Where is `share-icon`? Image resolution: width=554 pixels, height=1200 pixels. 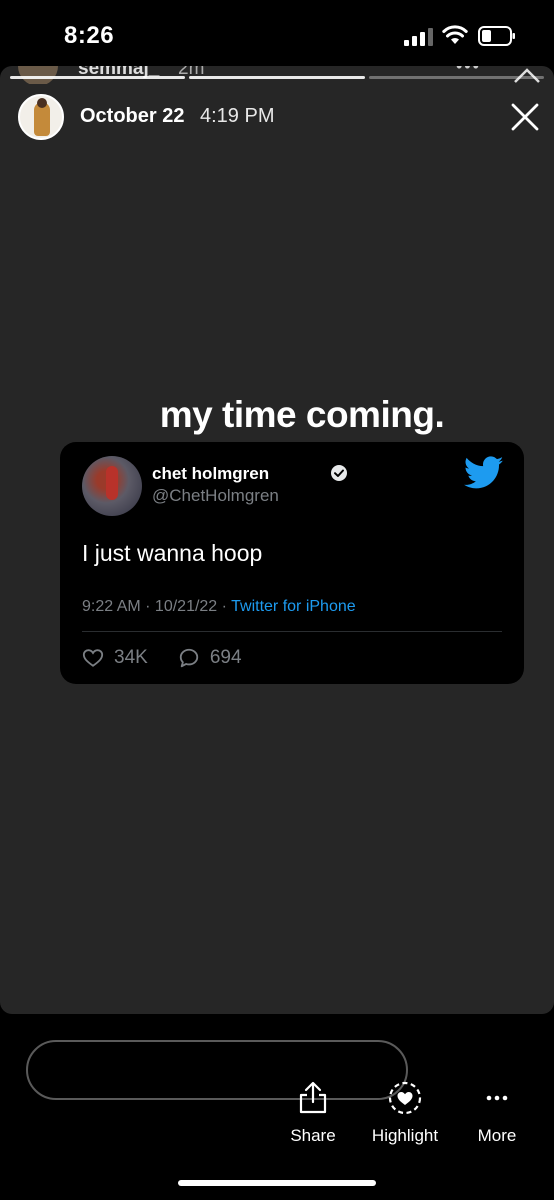 share-icon is located at coordinates (313, 1097).